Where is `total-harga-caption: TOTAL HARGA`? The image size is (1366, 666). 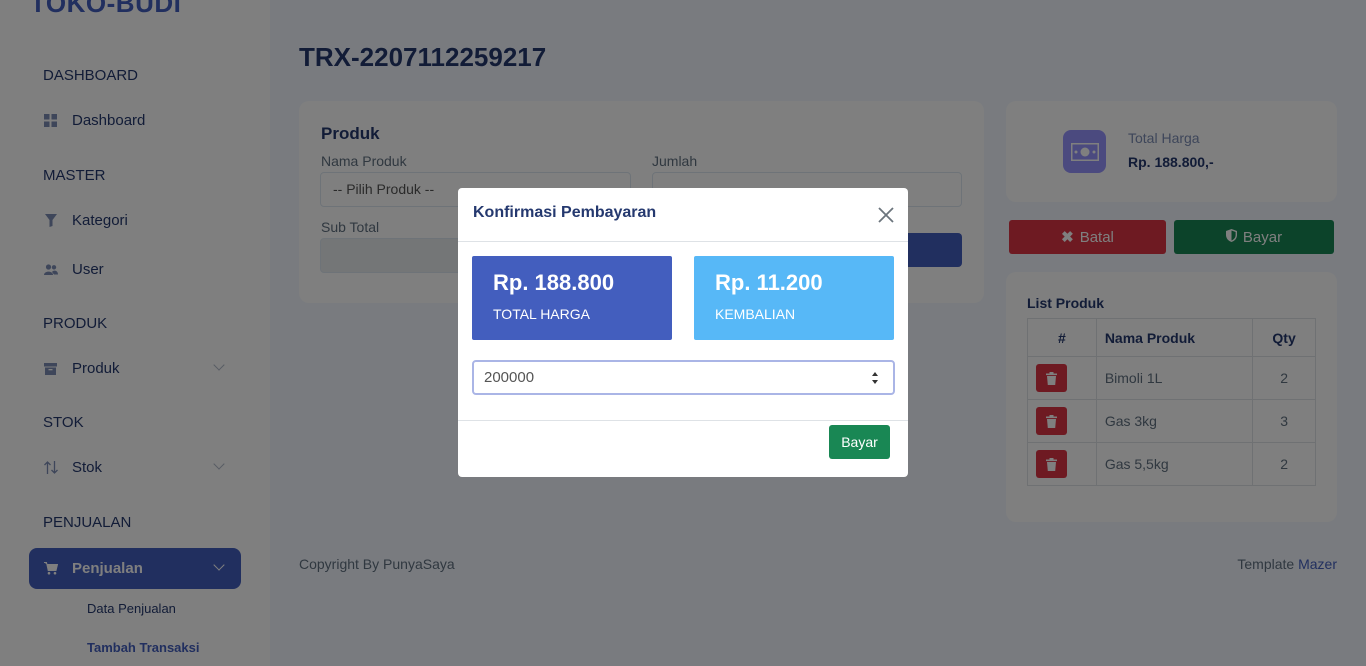 total-harga-caption: TOTAL HARGA is located at coordinates (541, 314).